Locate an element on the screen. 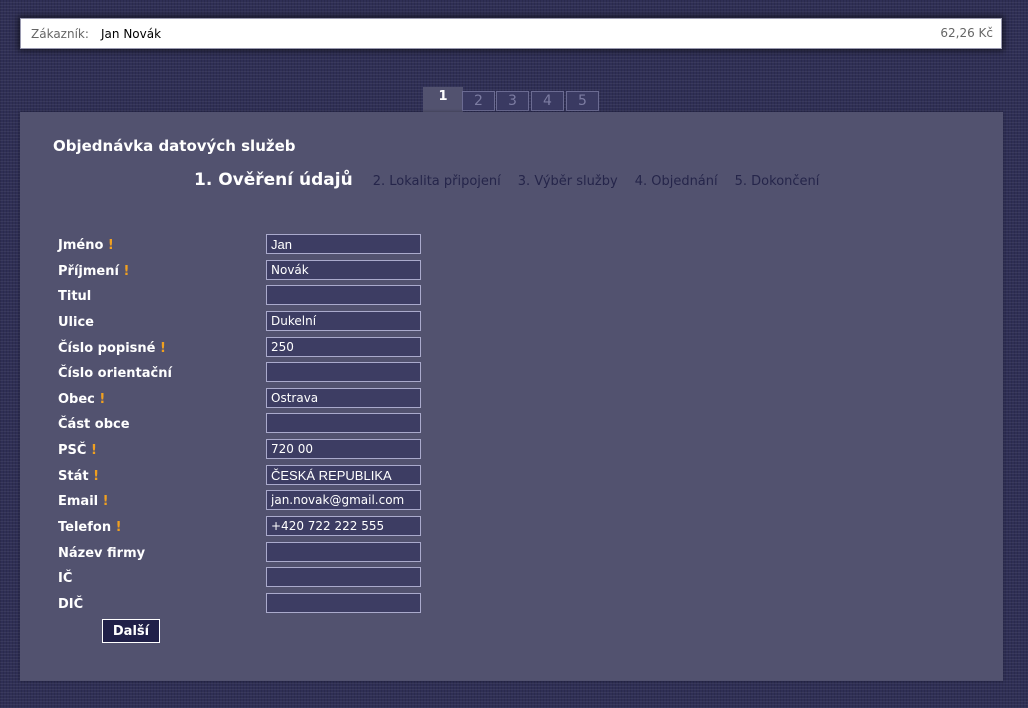 The height and width of the screenshot is (708, 1028). house-number-input is located at coordinates (343, 347).